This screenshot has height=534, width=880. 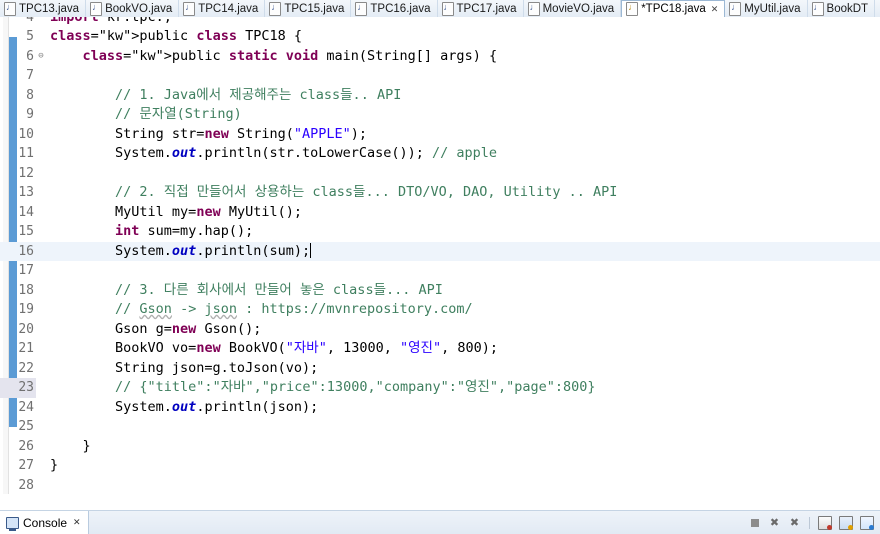 What do you see at coordinates (26, 329) in the screenshot?
I see `line-number: 20` at bounding box center [26, 329].